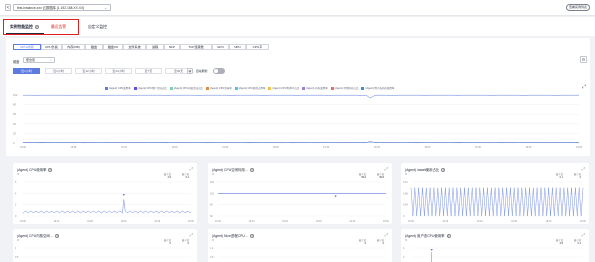  Describe the element at coordinates (186, 88) in the screenshot. I see `legend-item: (Agent) CPU内核空间占比` at that location.